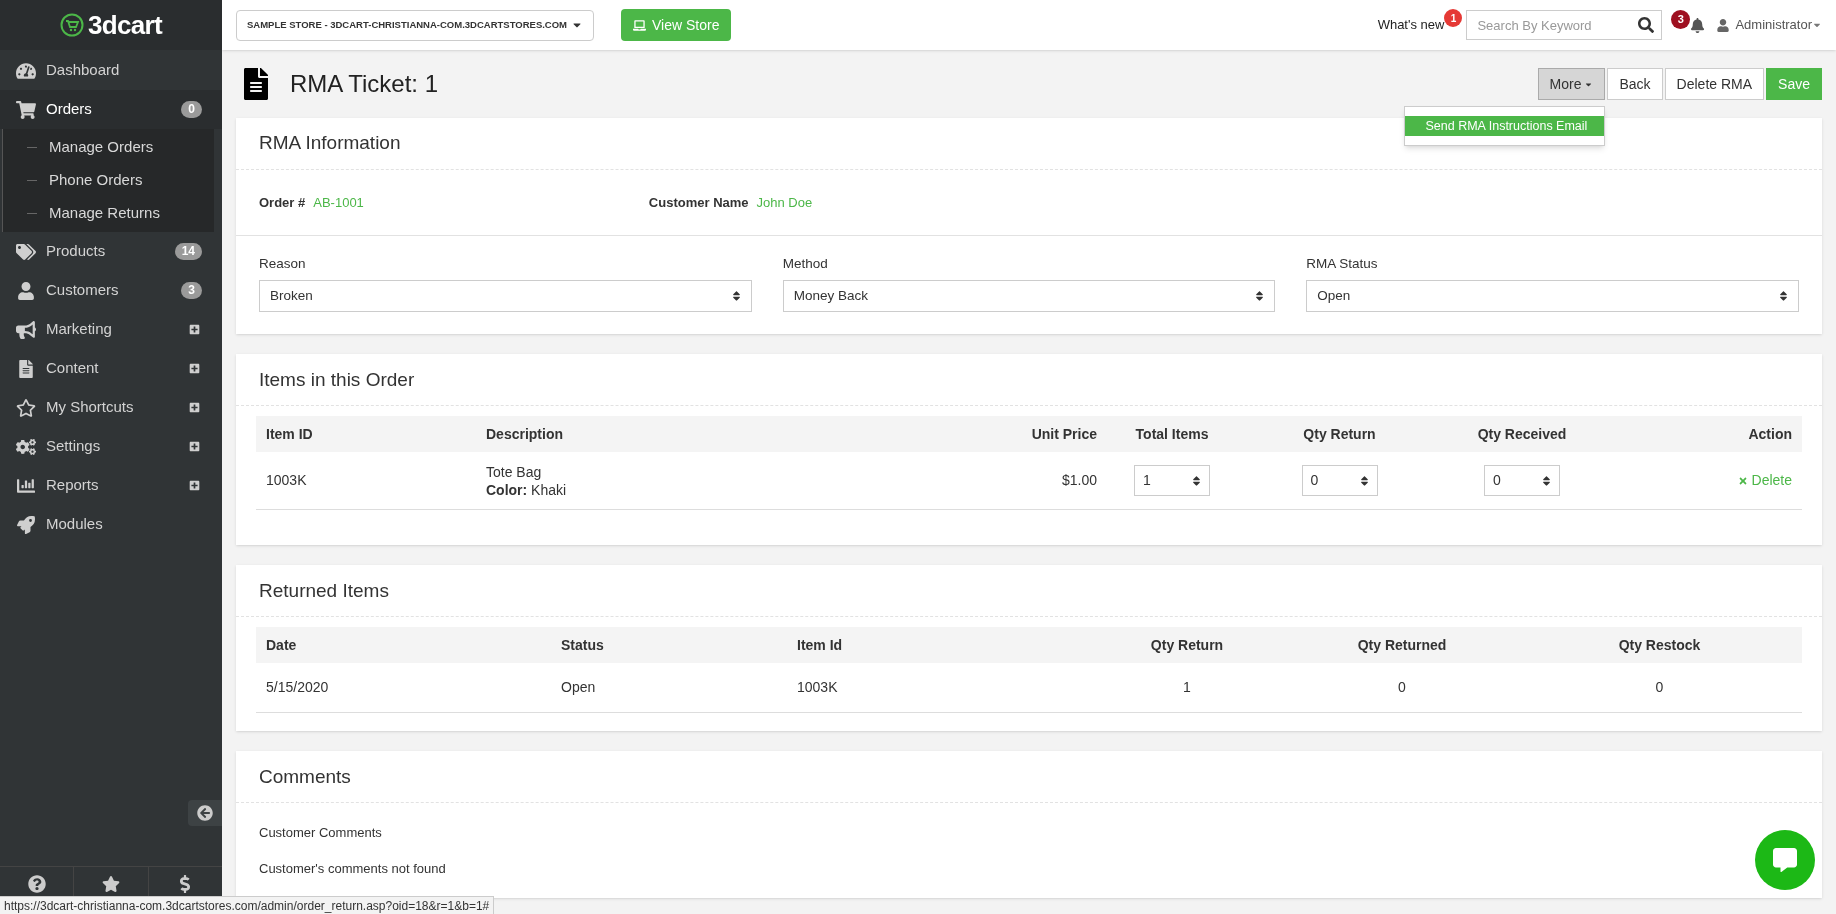 The width and height of the screenshot is (1836, 914). What do you see at coordinates (583, 645) in the screenshot?
I see `column-header: Status` at bounding box center [583, 645].